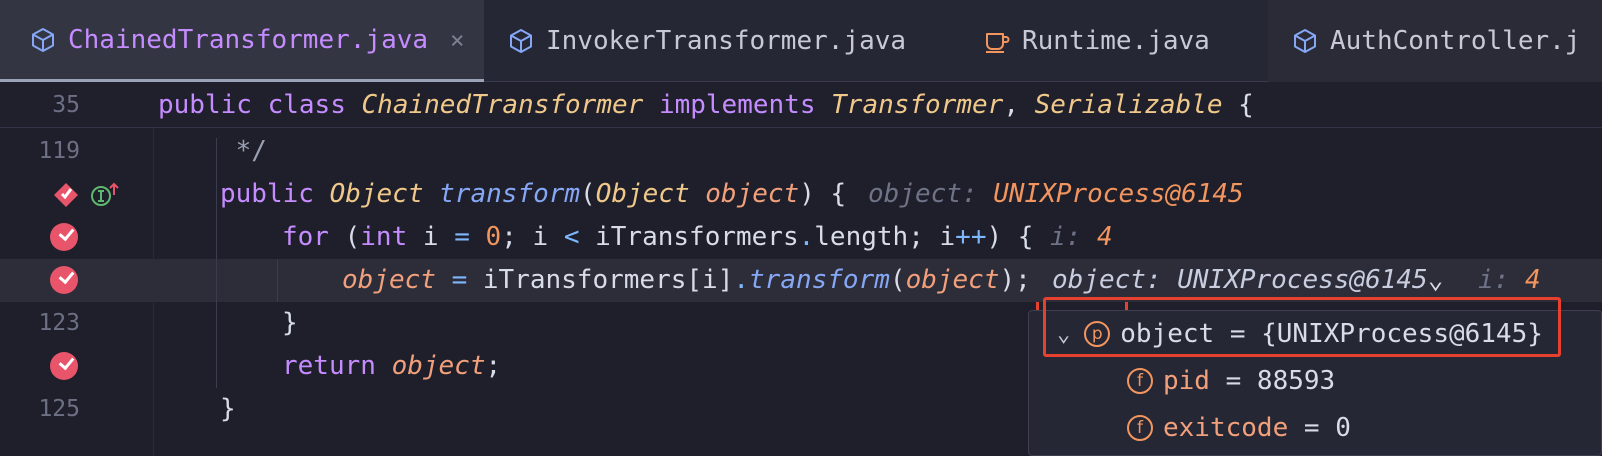 Image resolution: width=1602 pixels, height=456 pixels. Describe the element at coordinates (59, 409) in the screenshot. I see `line-number: 125` at that location.